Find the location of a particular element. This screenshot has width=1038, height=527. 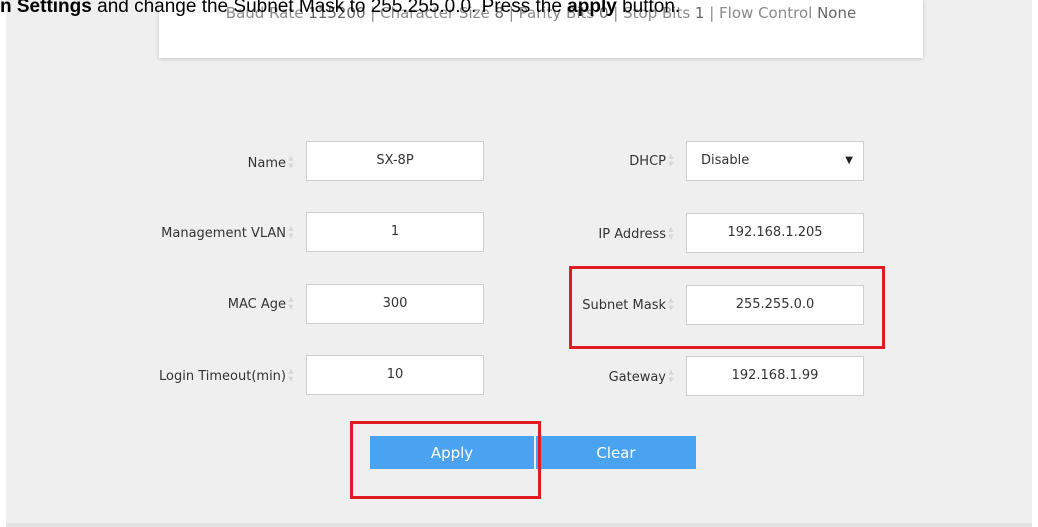

mac-age-label: MAC Age is located at coordinates (256, 304).